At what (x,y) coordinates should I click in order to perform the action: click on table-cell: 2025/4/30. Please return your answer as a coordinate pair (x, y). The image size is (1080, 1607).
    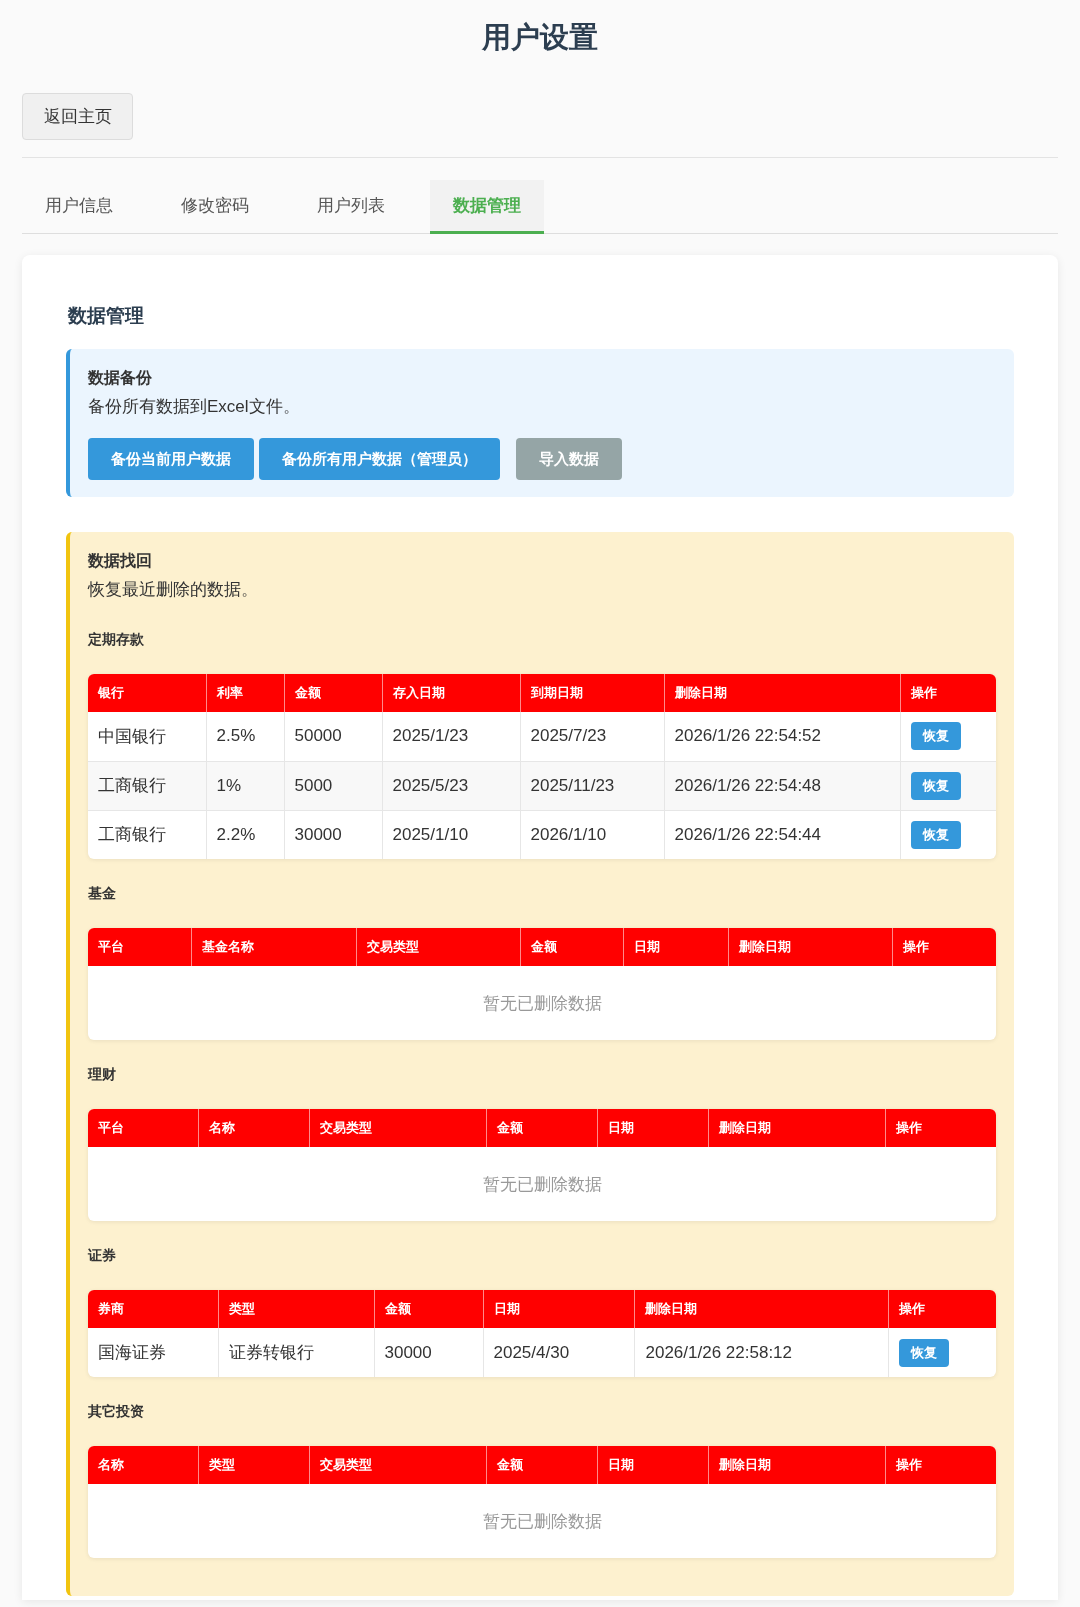
    Looking at the image, I should click on (559, 1352).